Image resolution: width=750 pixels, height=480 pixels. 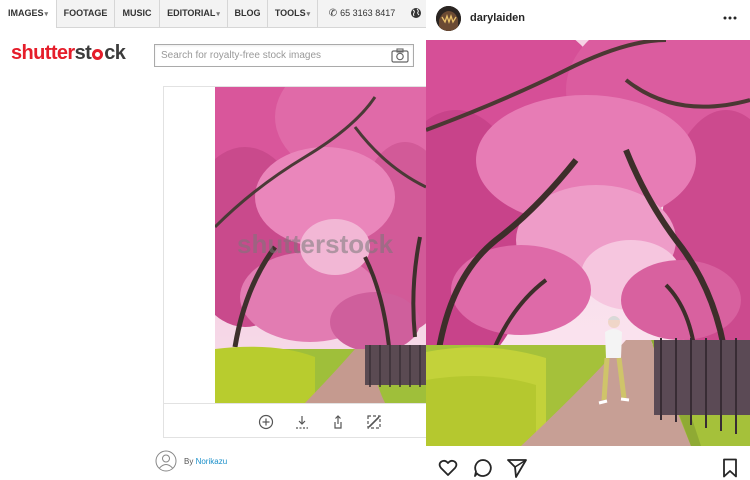 I want to click on shutterstock-logo: shutterst ck, so click(x=68, y=53).